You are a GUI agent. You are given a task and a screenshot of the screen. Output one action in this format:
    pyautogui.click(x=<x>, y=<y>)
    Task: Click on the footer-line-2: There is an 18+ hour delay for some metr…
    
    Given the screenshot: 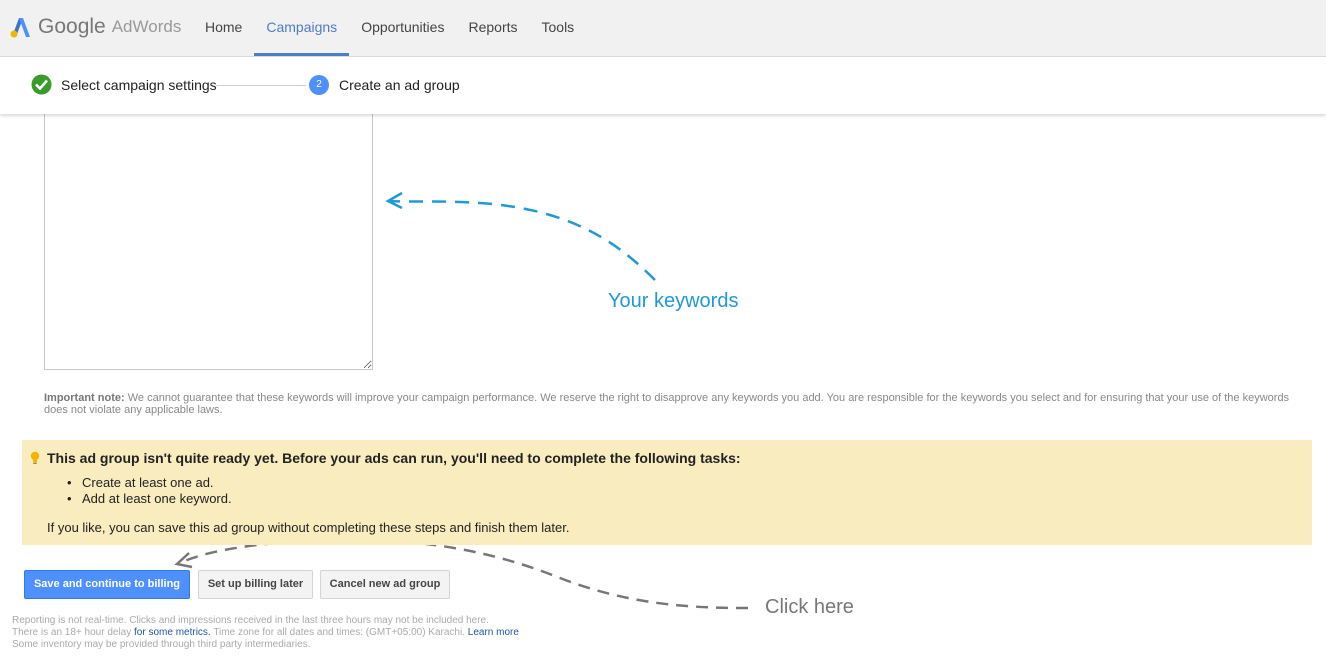 What is the action you would take?
    pyautogui.click(x=265, y=633)
    